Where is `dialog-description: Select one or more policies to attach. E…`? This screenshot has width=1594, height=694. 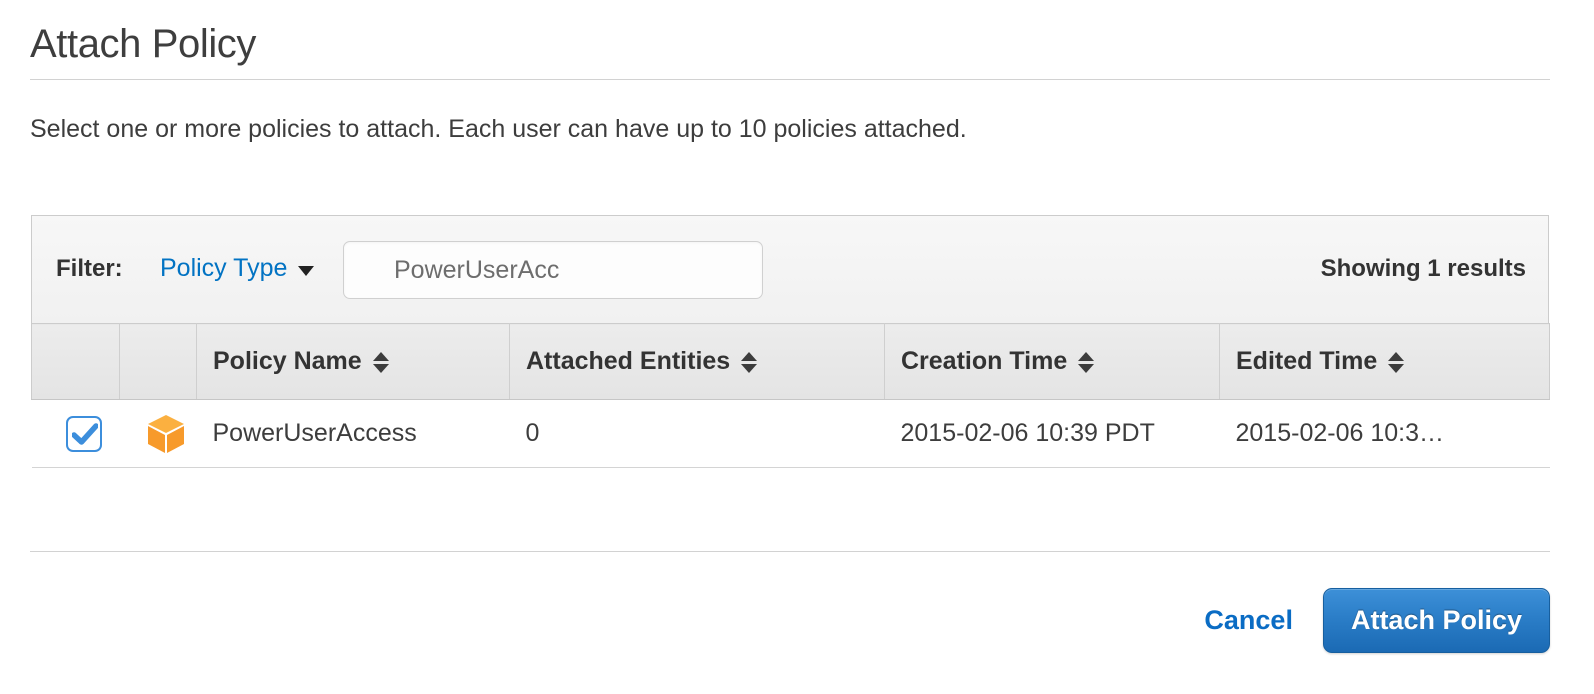 dialog-description: Select one or more policies to attach. E… is located at coordinates (498, 129).